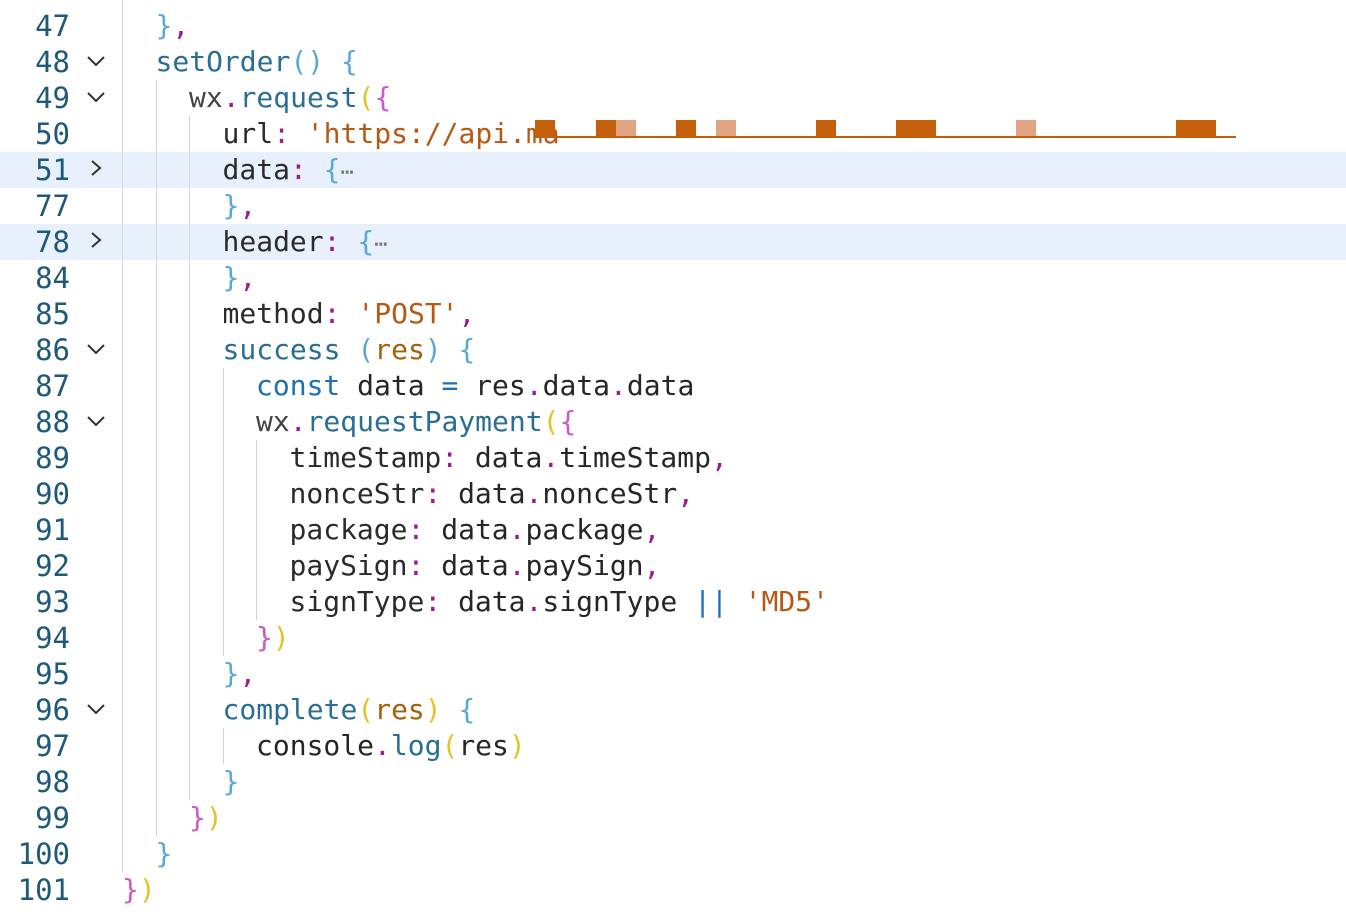 The height and width of the screenshot is (920, 1346). Describe the element at coordinates (424, 421) in the screenshot. I see `code-token: requestPayment` at that location.